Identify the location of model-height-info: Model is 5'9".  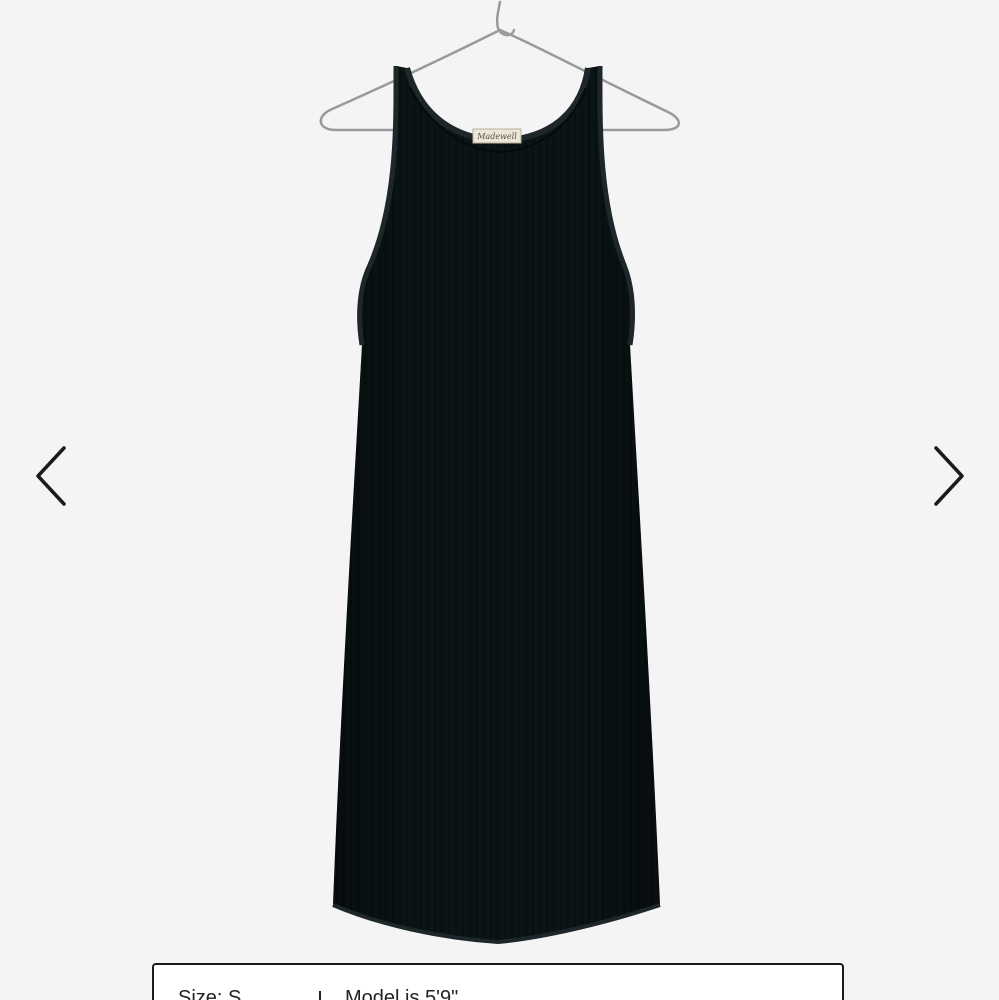
(402, 993).